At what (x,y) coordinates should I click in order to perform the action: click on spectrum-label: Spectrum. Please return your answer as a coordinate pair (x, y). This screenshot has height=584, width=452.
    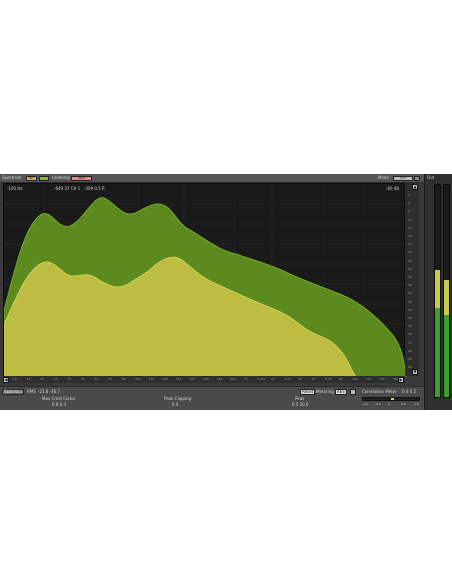
    Looking at the image, I should click on (12, 177).